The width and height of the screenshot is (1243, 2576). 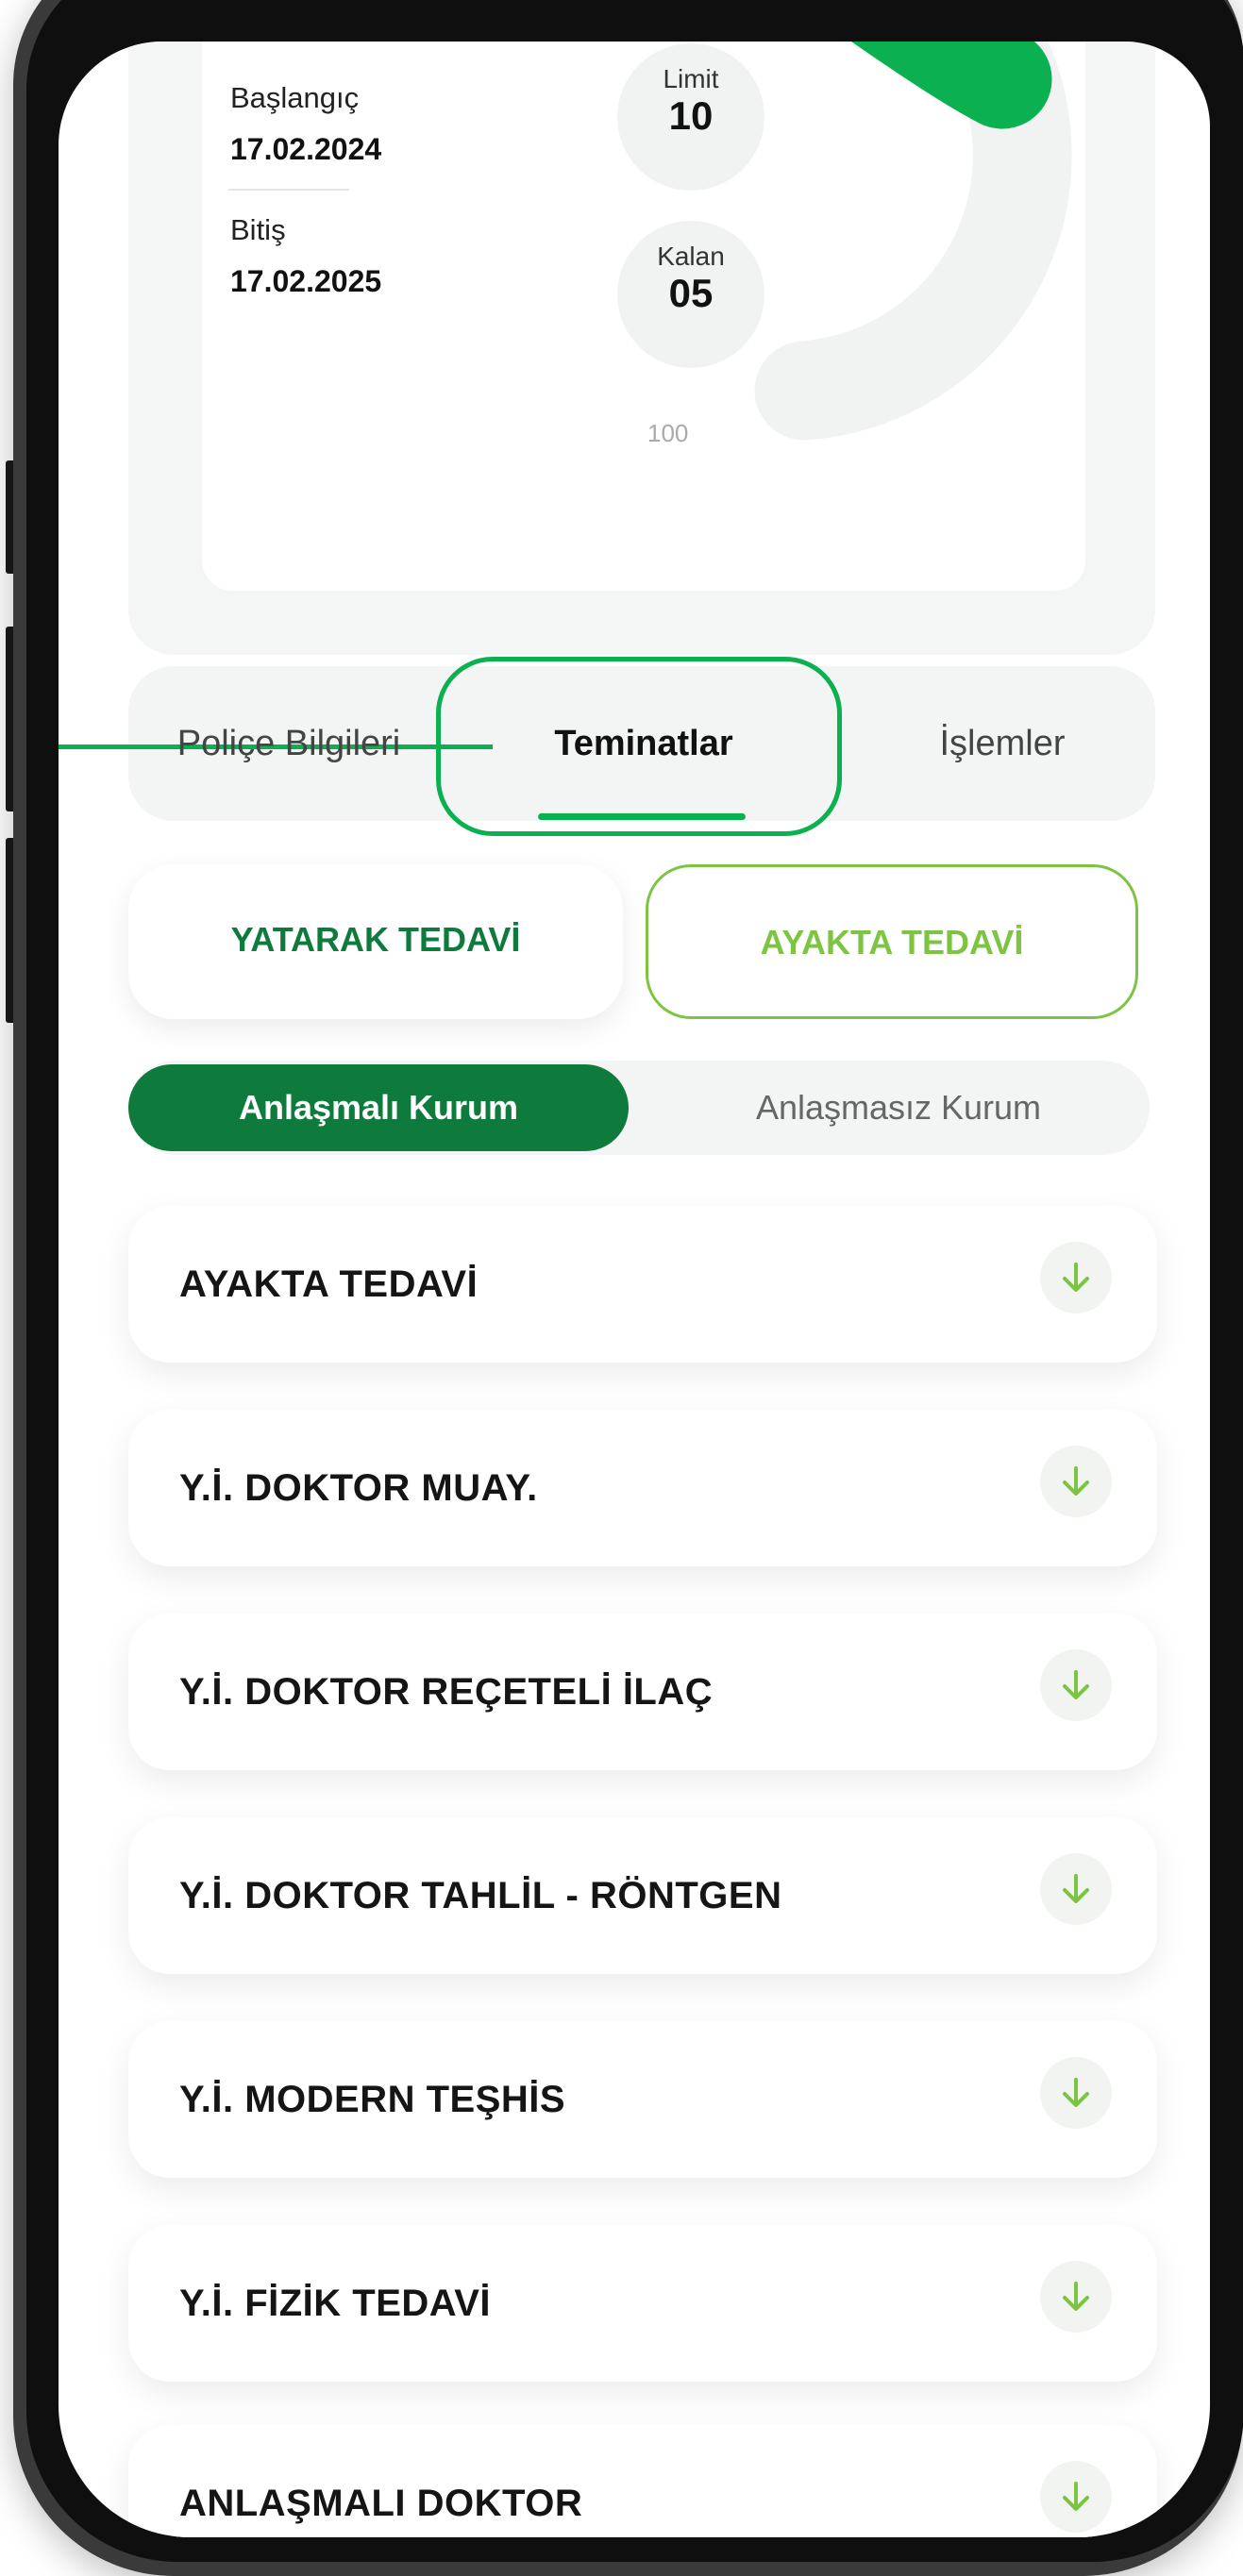 What do you see at coordinates (951, 85) in the screenshot?
I see `gauge-fill` at bounding box center [951, 85].